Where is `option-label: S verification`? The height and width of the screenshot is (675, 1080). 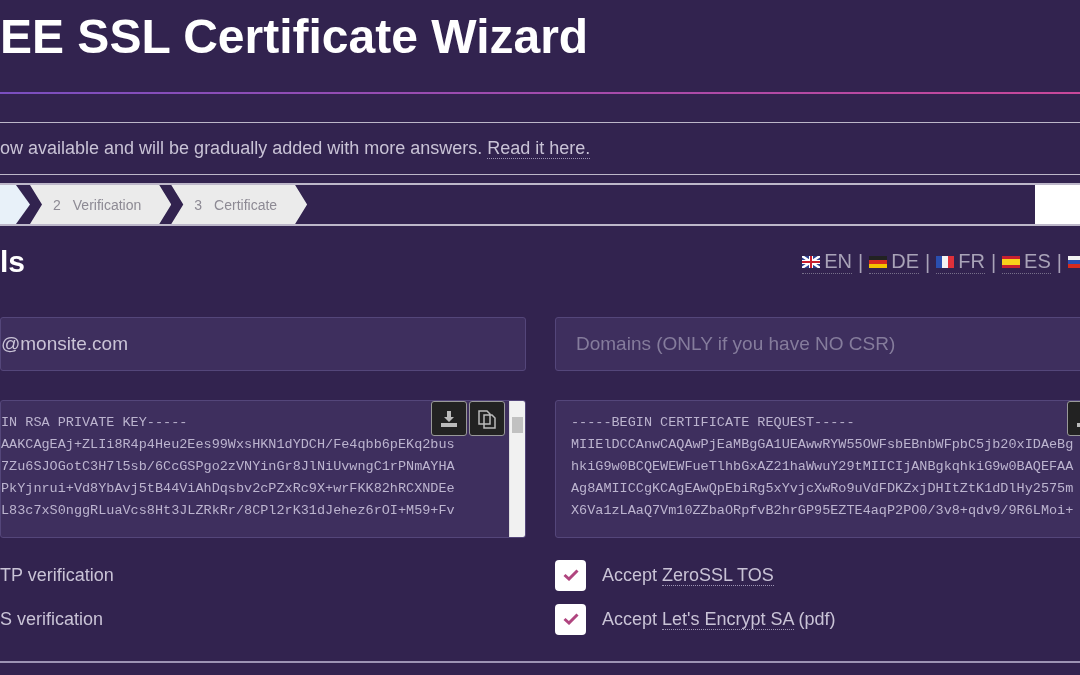 option-label: S verification is located at coordinates (52, 619).